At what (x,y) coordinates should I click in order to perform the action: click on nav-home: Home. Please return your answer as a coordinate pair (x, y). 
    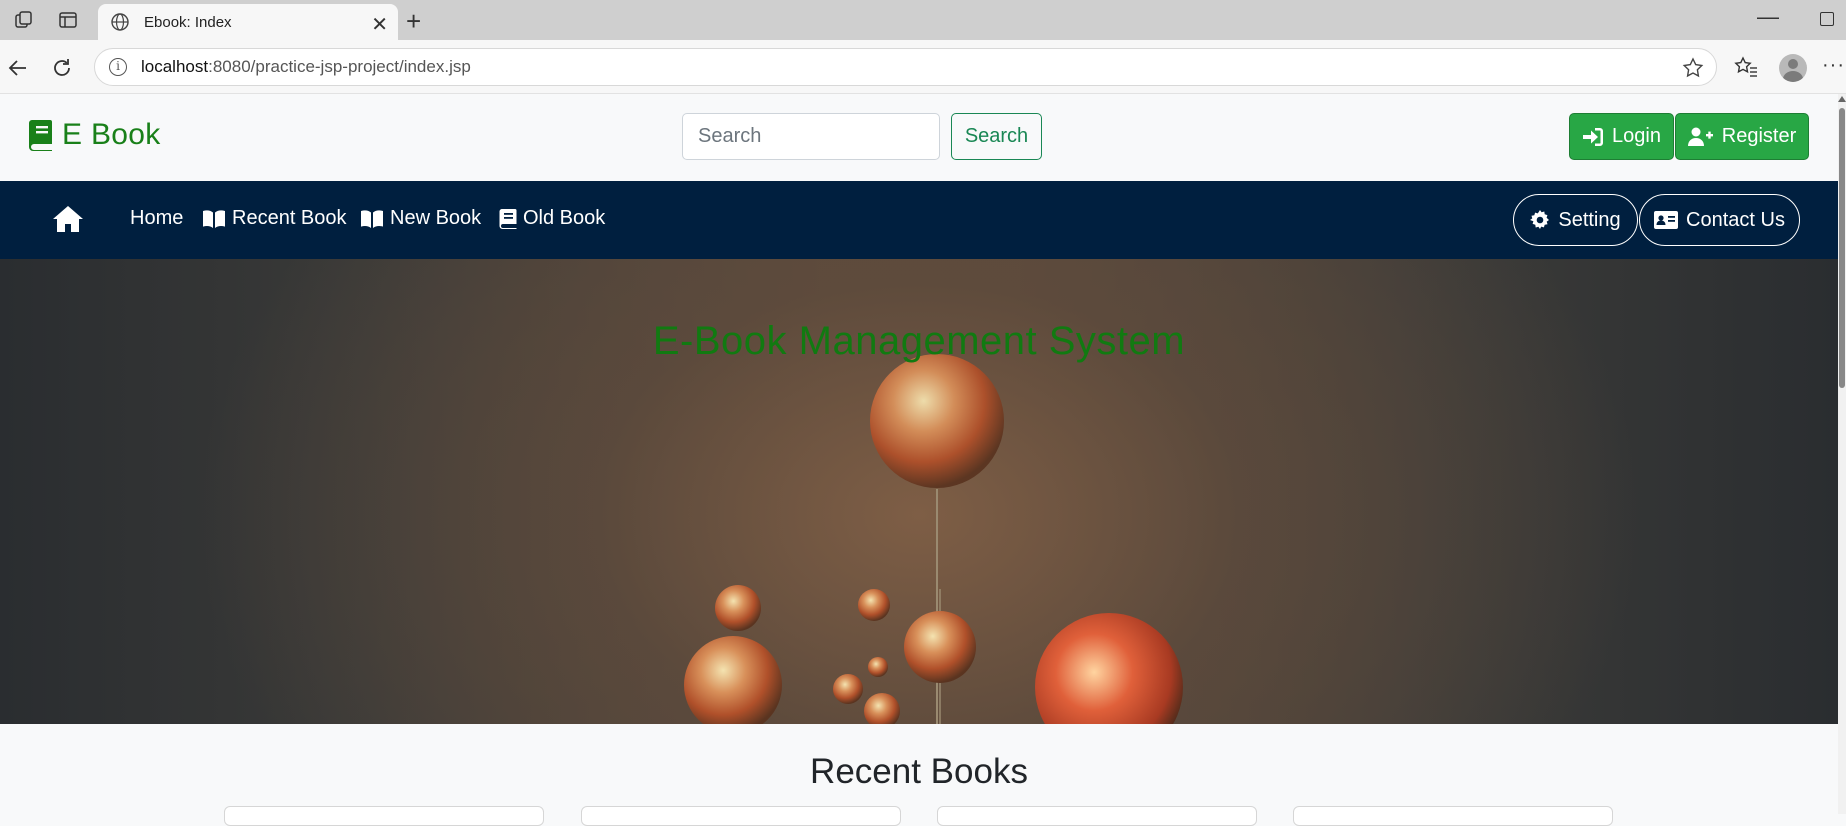
    Looking at the image, I should click on (156, 218).